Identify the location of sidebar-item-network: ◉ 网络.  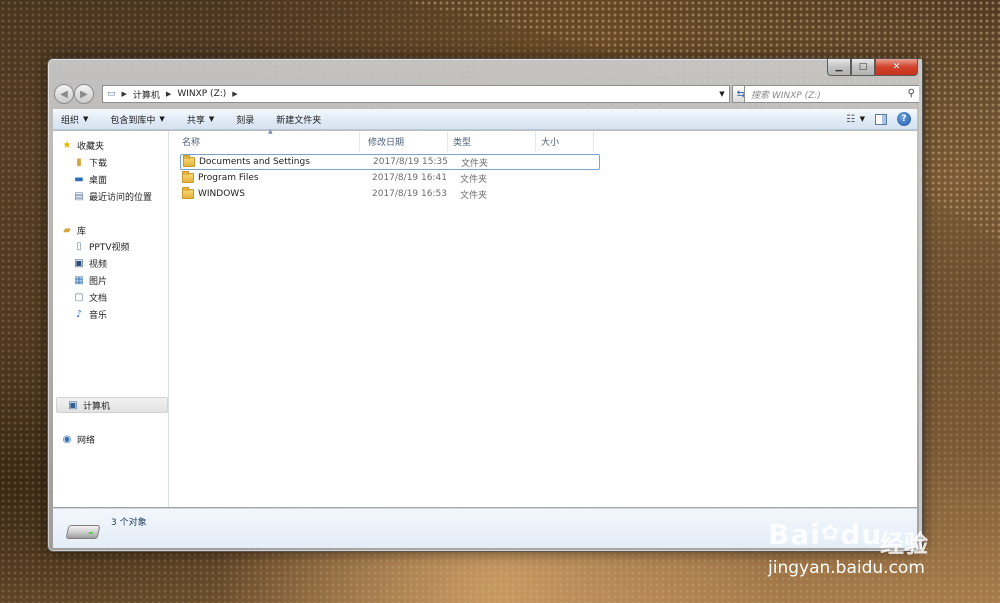
(78, 439).